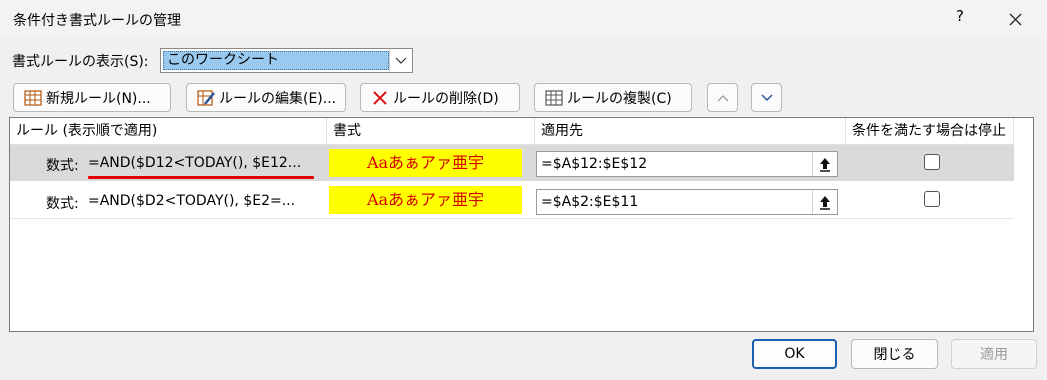 Image resolution: width=1047 pixels, height=380 pixels. Describe the element at coordinates (687, 164) in the screenshot. I see `applies-to-field: =$A$12:$E$12` at that location.